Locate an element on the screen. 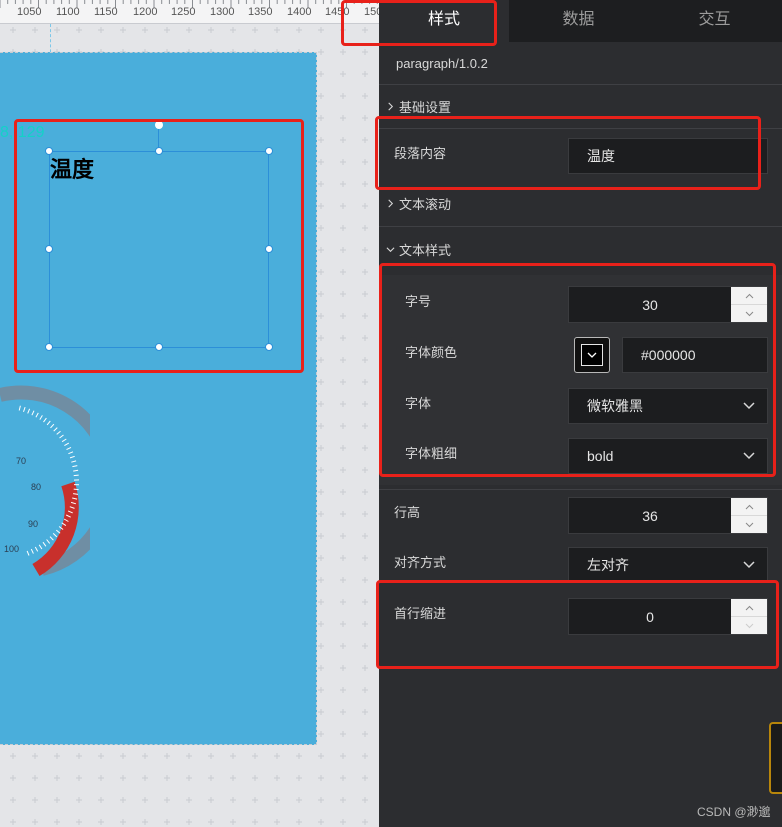 The height and width of the screenshot is (827, 782). rotate-handle is located at coordinates (159, 125).